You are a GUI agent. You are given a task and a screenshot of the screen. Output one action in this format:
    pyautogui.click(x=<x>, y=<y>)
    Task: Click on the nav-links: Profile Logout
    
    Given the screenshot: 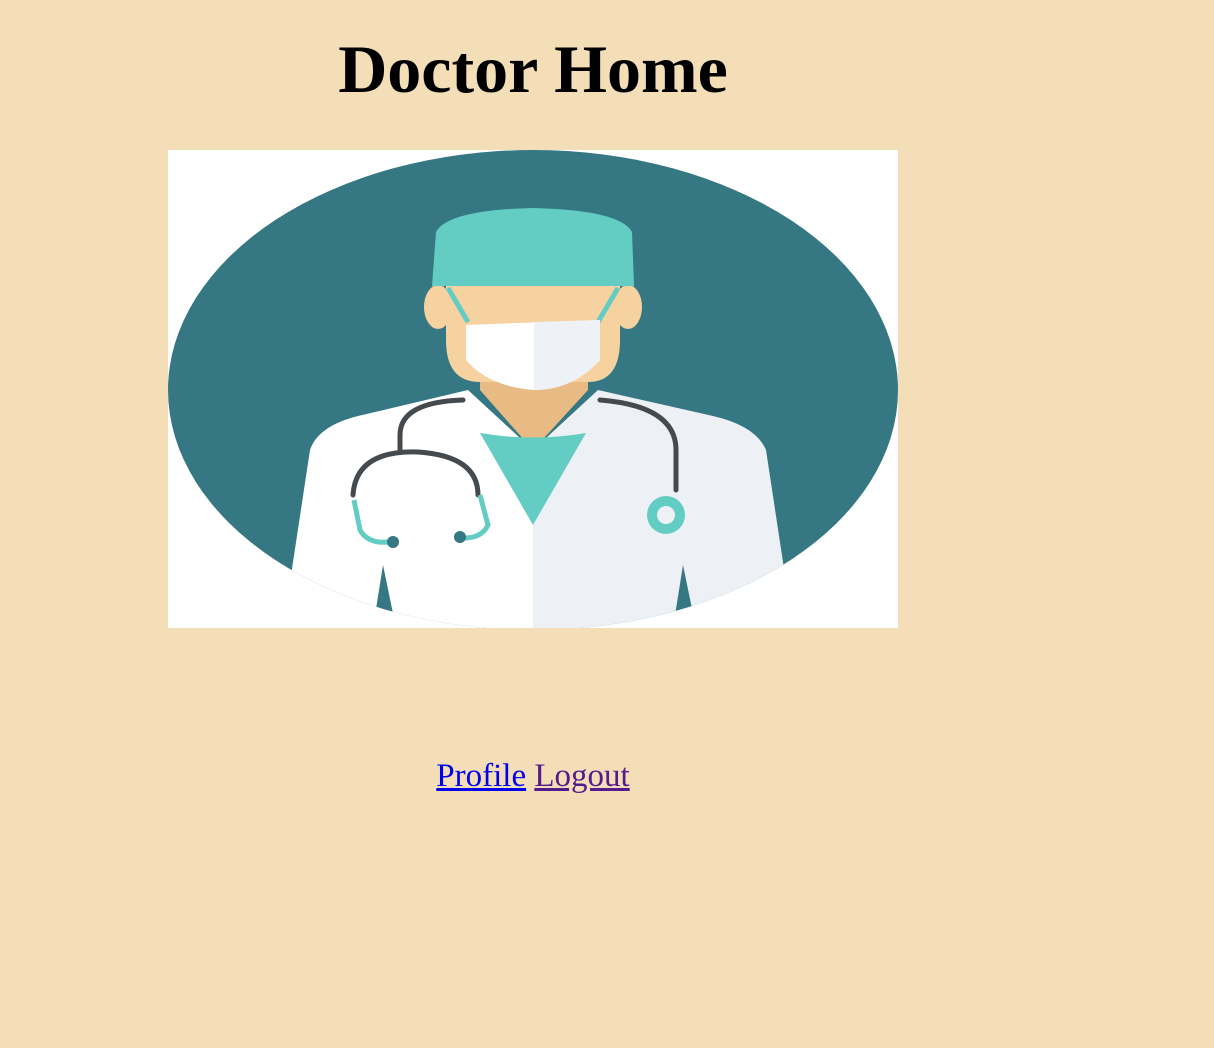 What is the action you would take?
    pyautogui.click(x=533, y=776)
    